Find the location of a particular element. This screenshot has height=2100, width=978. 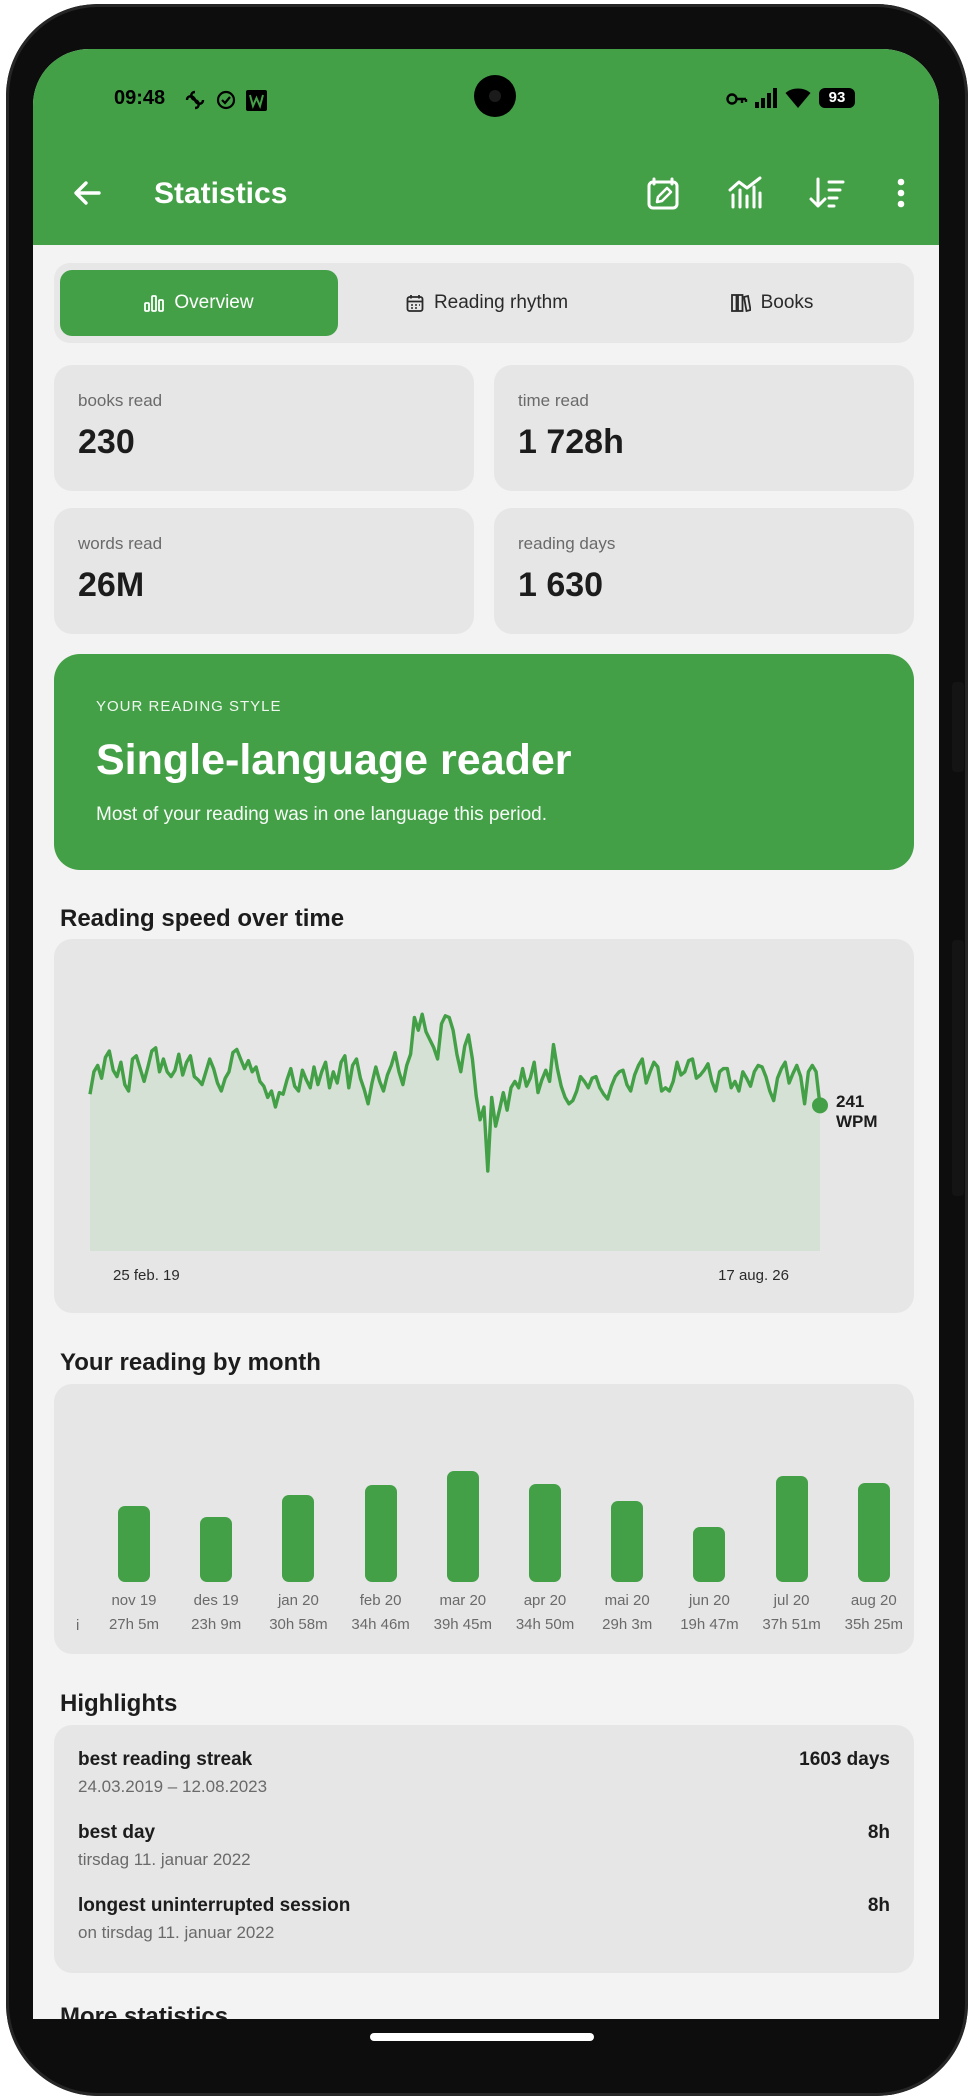

page-title: Statistics is located at coordinates (221, 193).